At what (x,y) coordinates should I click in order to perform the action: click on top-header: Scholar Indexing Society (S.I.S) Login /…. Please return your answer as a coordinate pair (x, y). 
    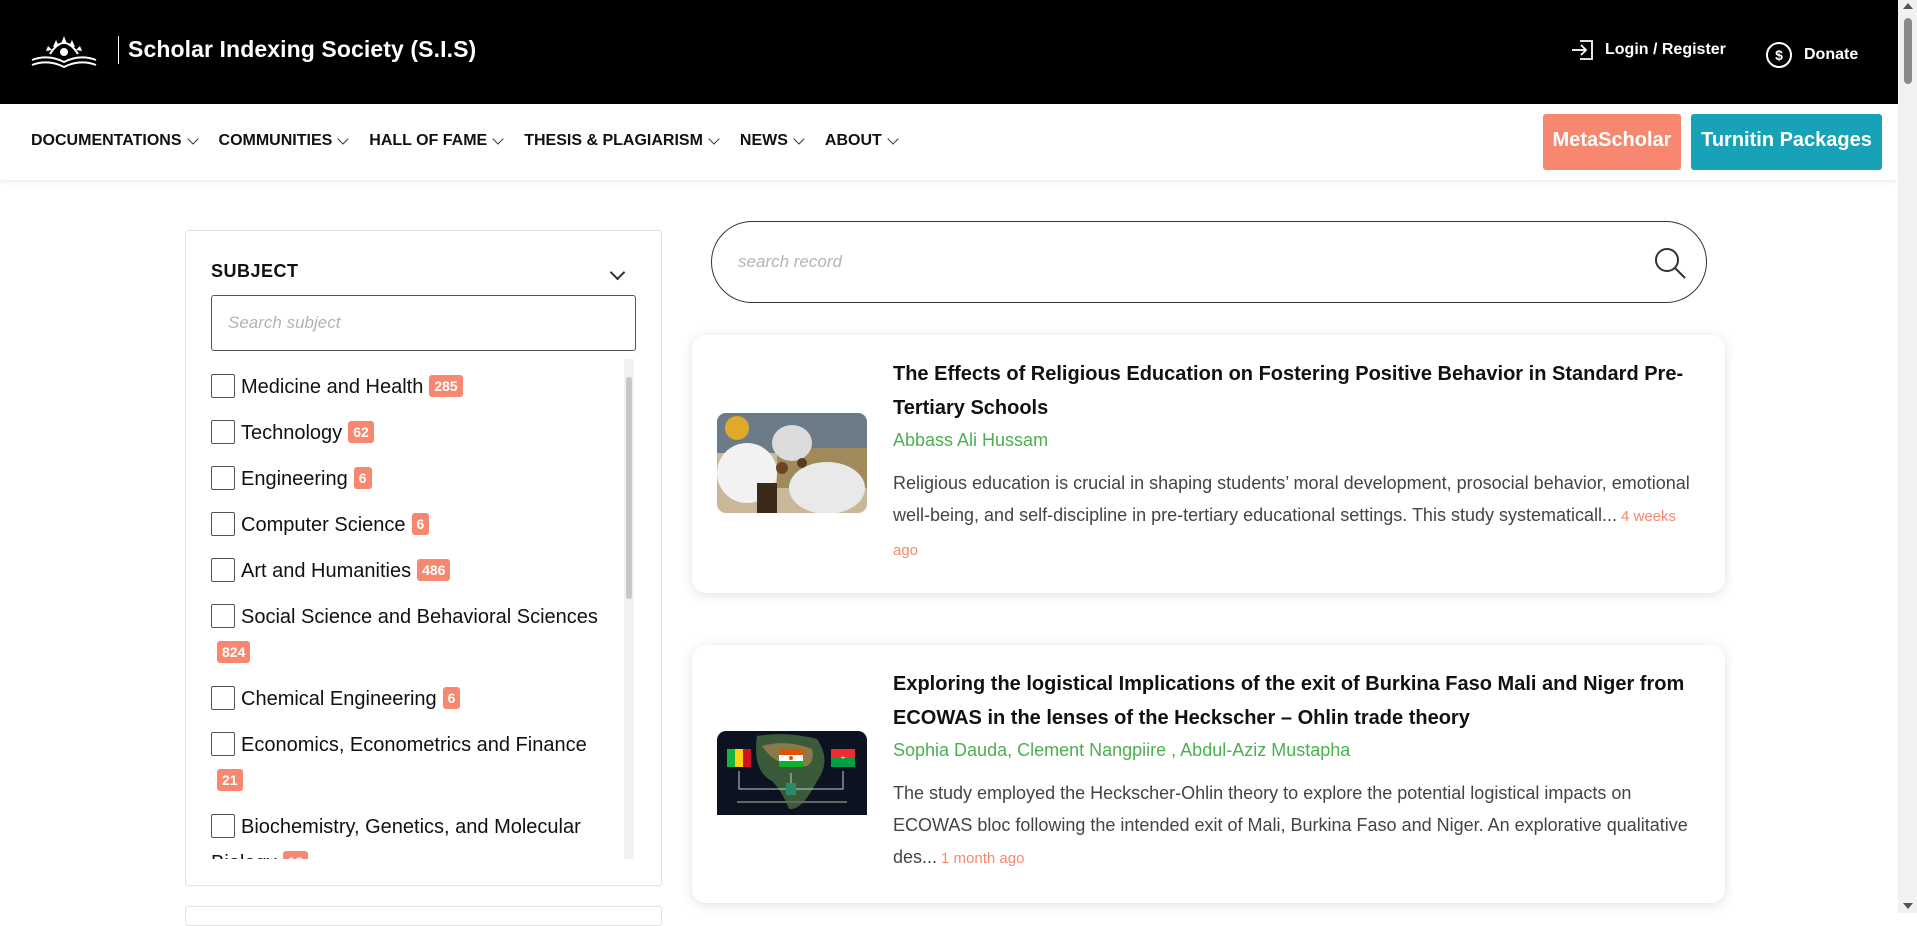
    Looking at the image, I should click on (949, 52).